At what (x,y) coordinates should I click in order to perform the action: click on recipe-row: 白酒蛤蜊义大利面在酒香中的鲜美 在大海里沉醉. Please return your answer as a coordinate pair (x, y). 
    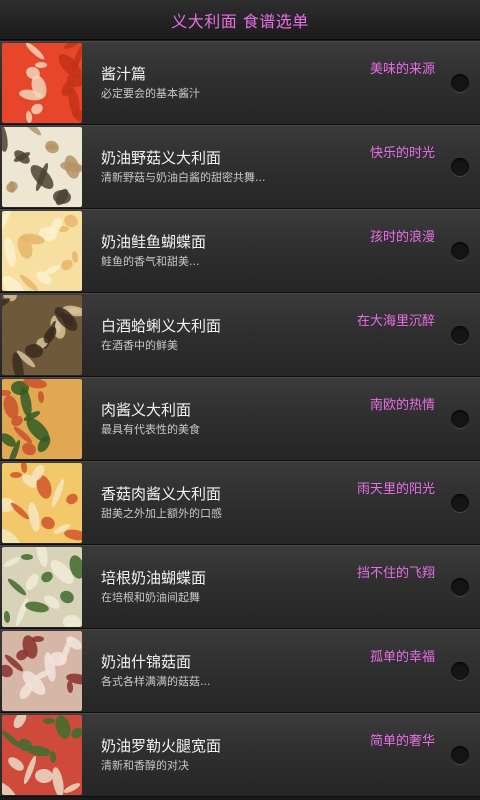
    Looking at the image, I should click on (240, 335).